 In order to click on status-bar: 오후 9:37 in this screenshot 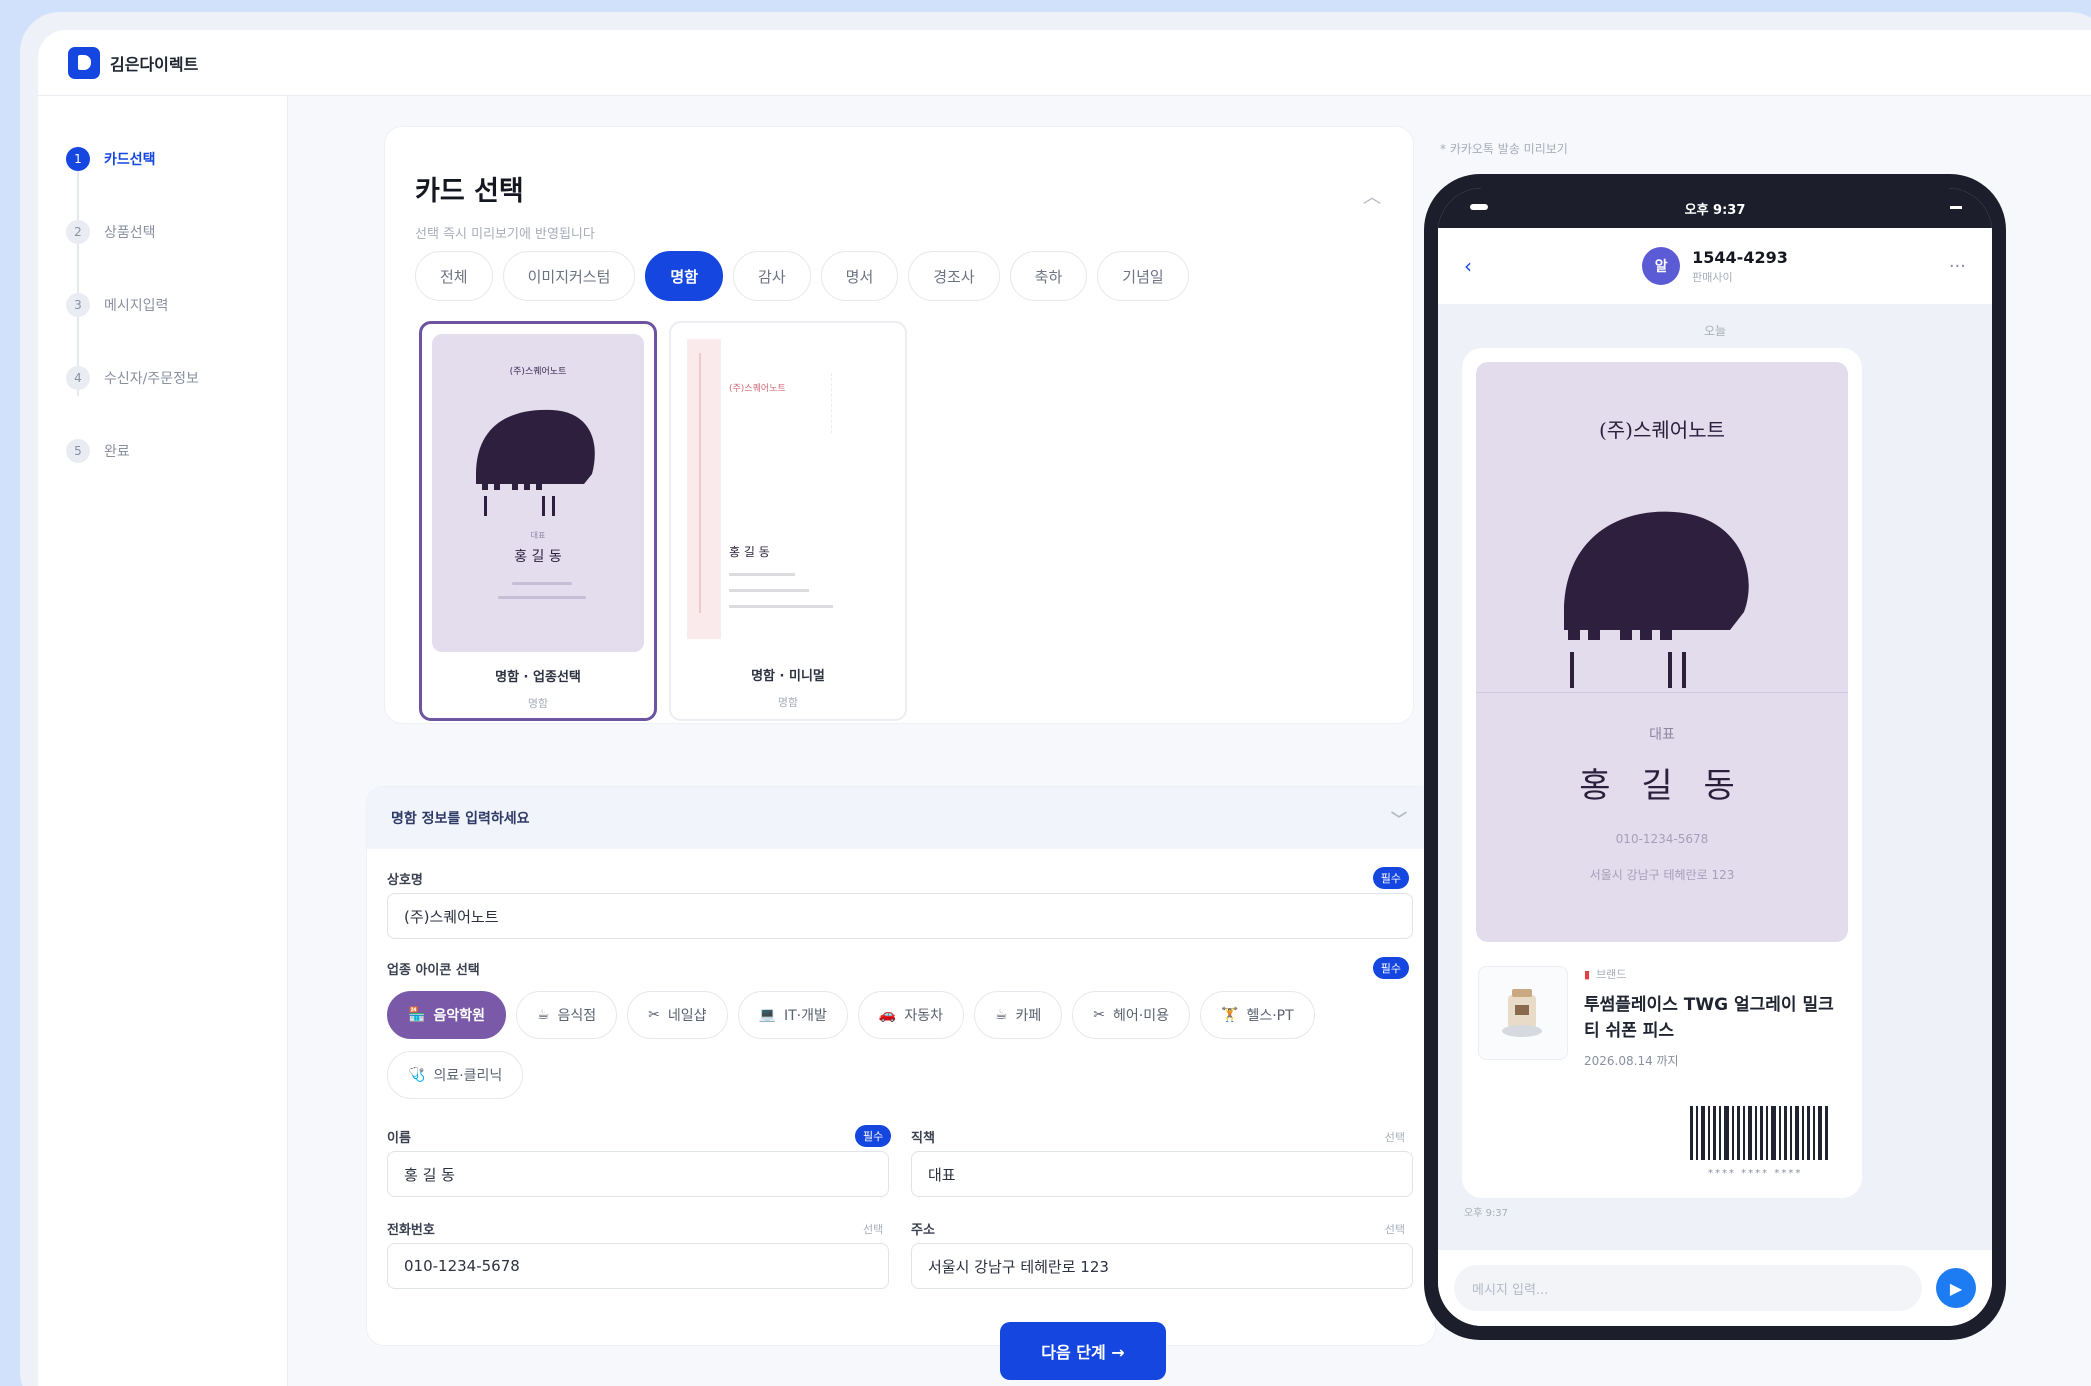, I will do `click(1715, 208)`.